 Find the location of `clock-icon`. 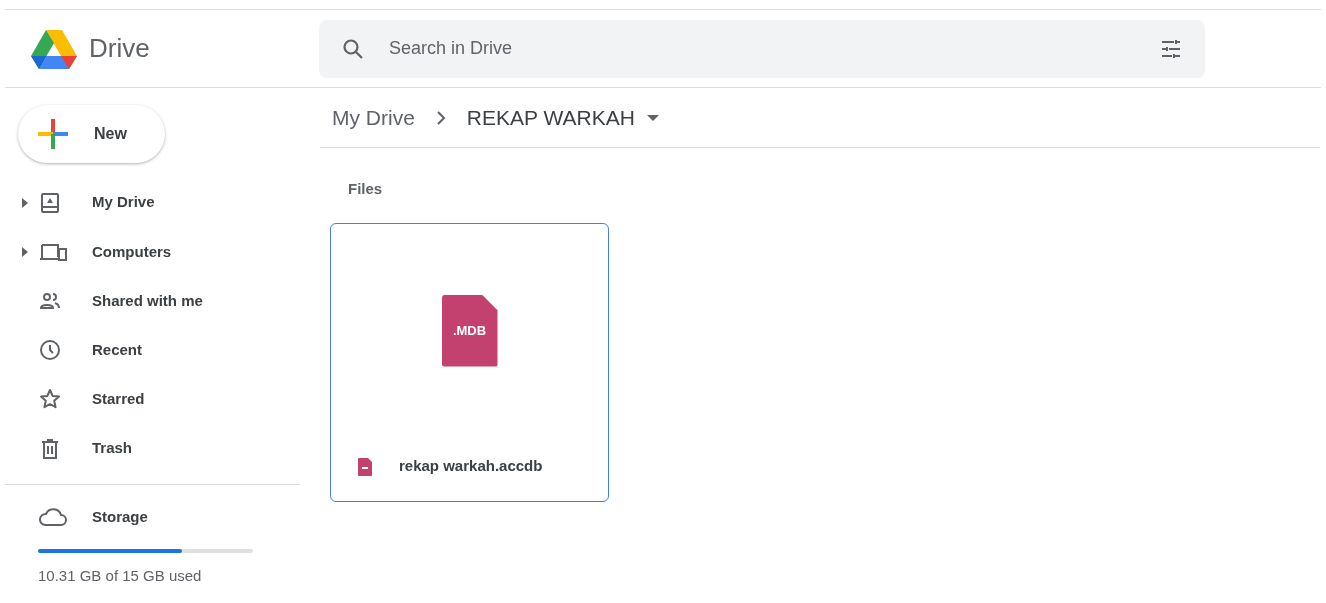

clock-icon is located at coordinates (50, 350).